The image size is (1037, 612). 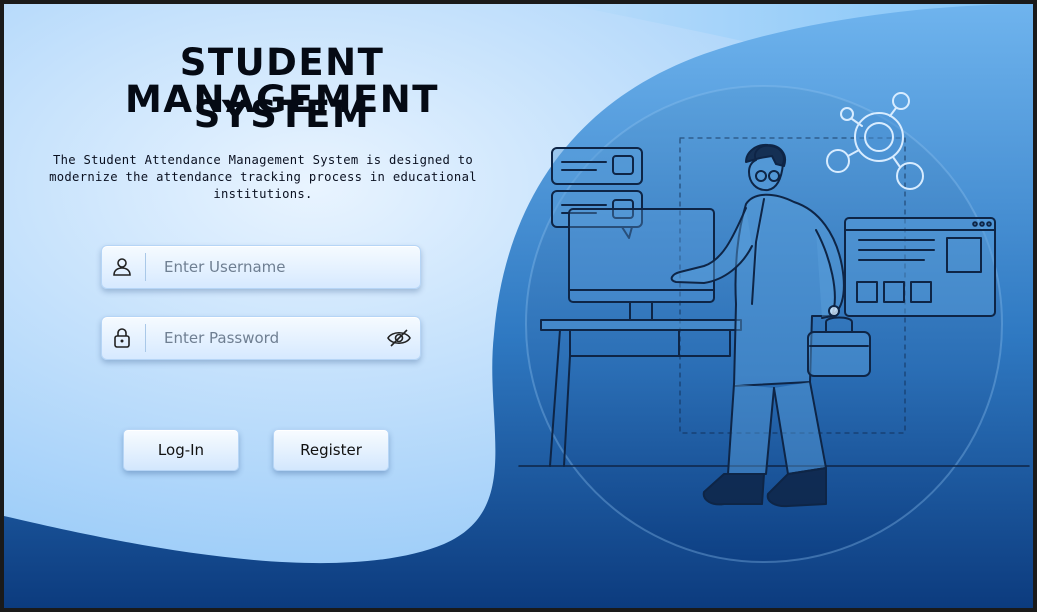 I want to click on user-icon, so click(x=122, y=267).